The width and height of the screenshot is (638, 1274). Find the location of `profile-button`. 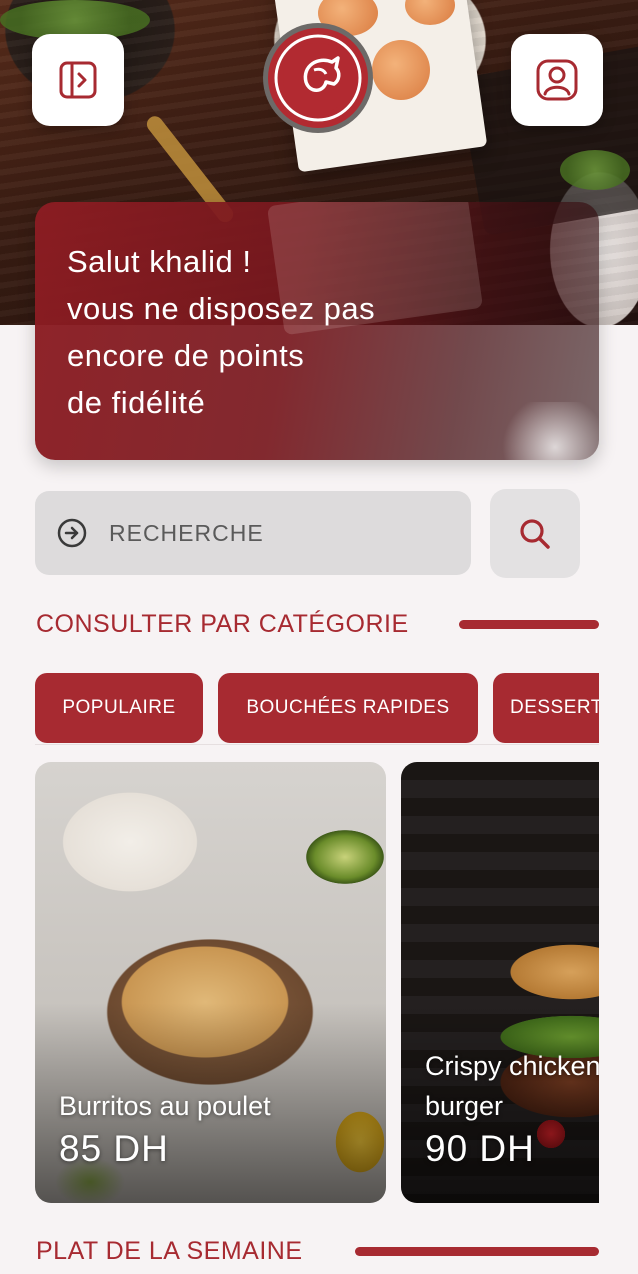

profile-button is located at coordinates (557, 80).